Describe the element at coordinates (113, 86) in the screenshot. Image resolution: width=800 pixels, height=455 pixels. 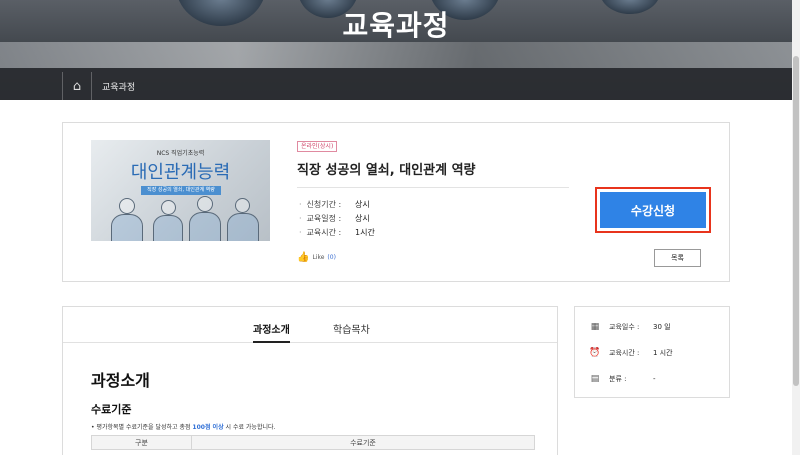
I see `breadcrumb-current: 교육과정` at that location.